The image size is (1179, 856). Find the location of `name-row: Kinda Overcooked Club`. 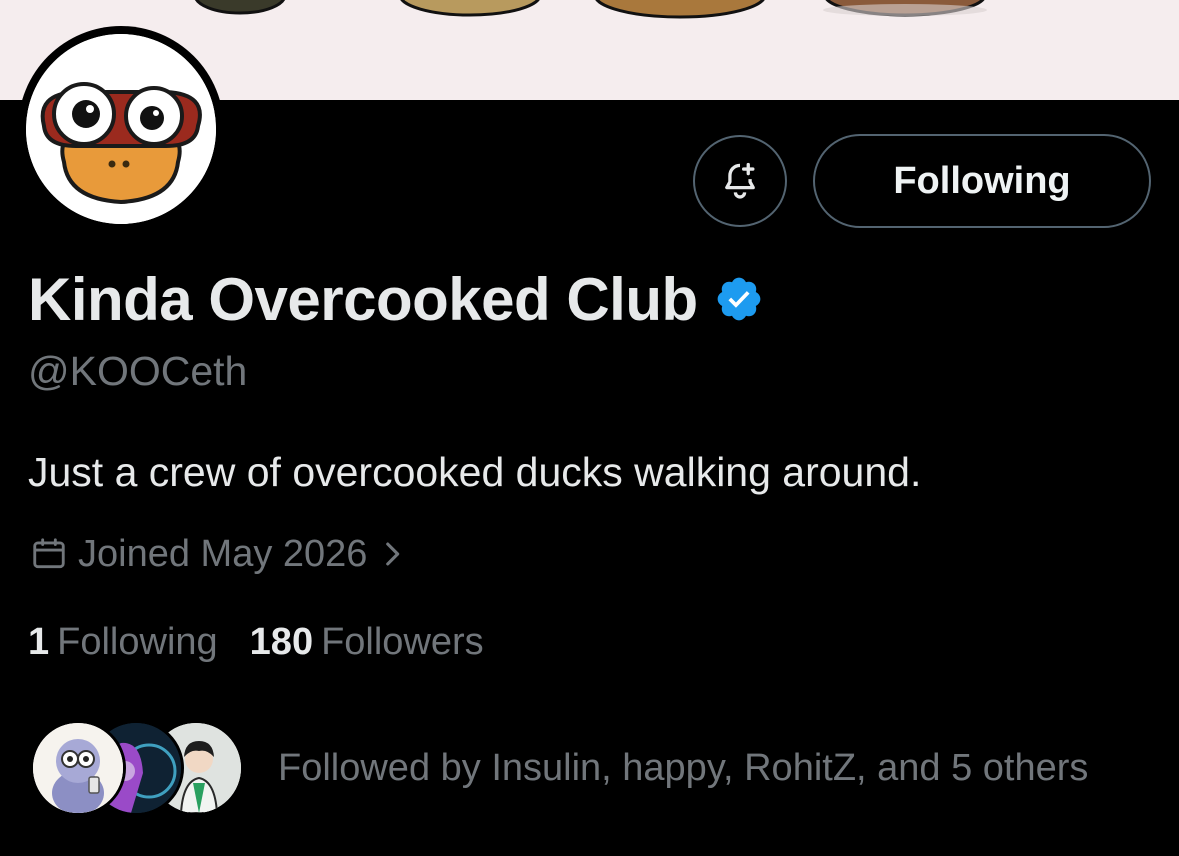

name-row: Kinda Overcooked Club is located at coordinates (396, 299).